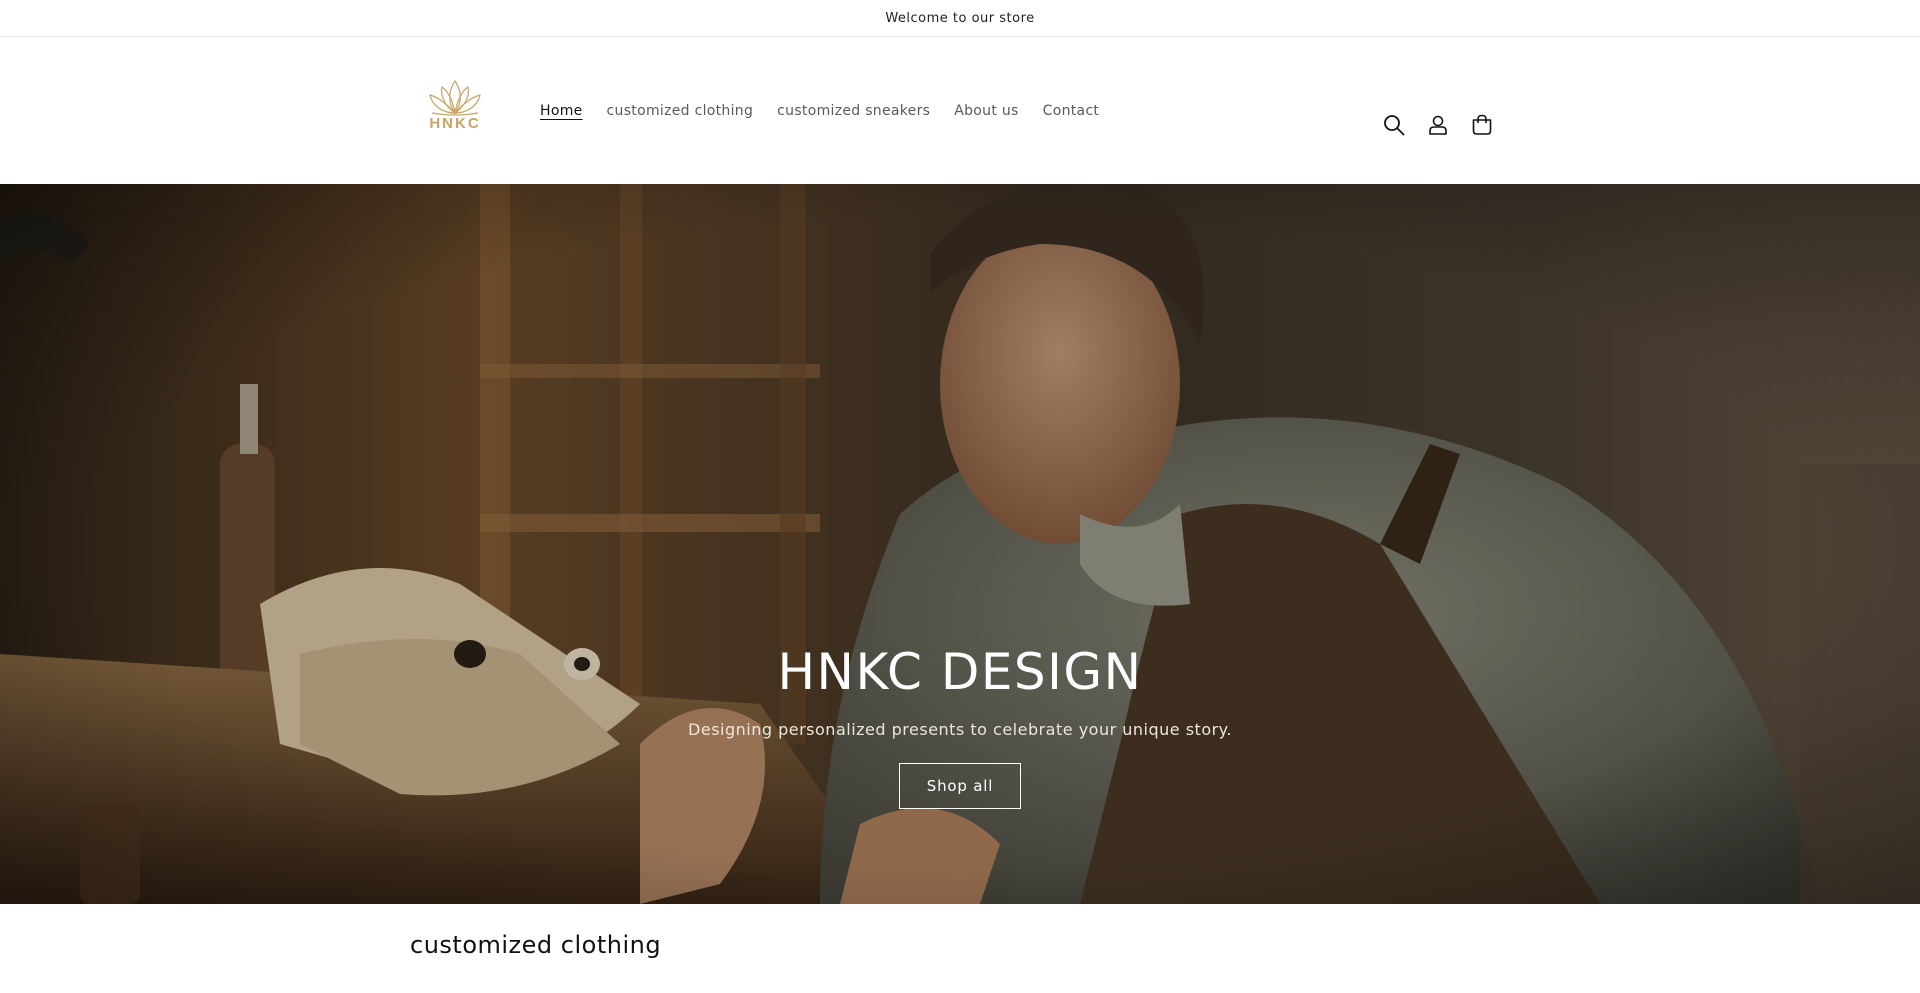  I want to click on nav-item-home: Home, so click(561, 111).